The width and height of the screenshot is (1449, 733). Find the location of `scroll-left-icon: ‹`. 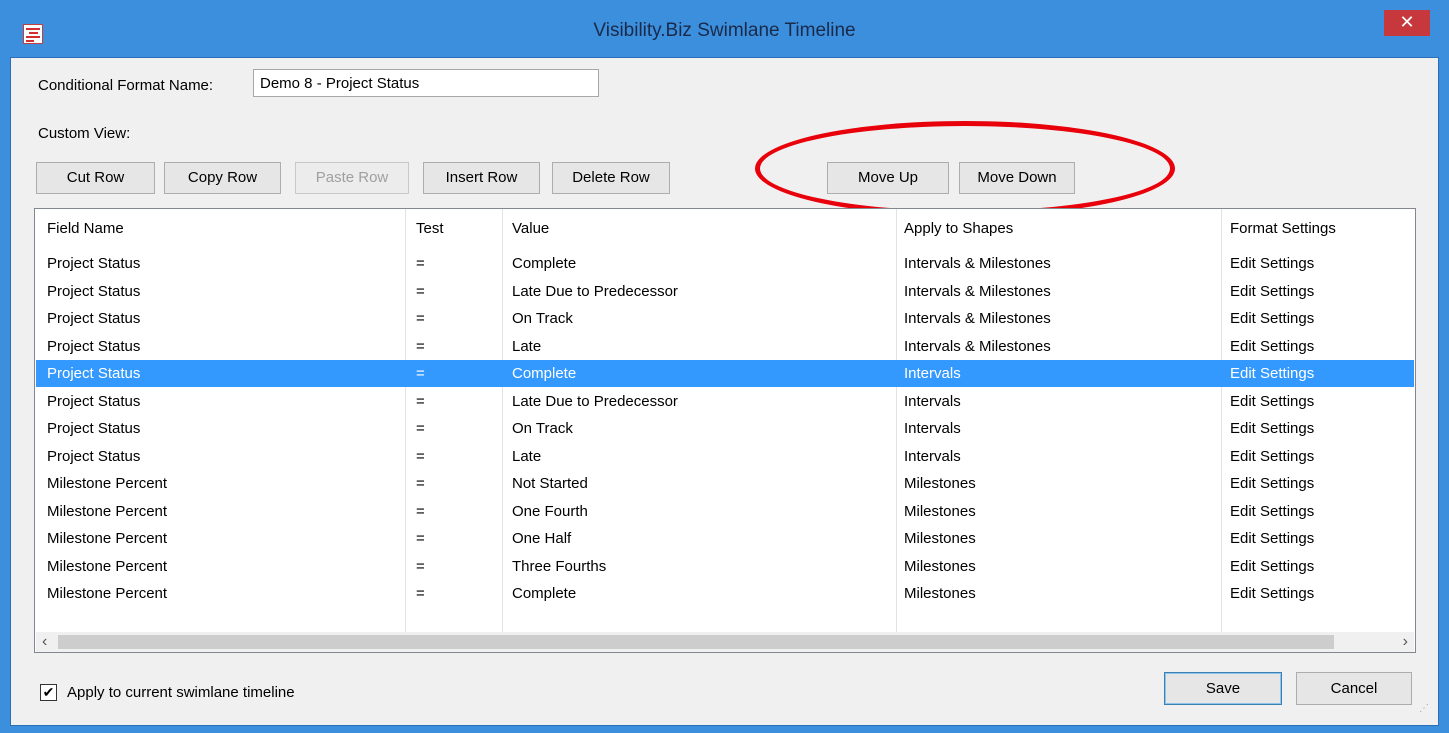

scroll-left-icon: ‹ is located at coordinates (44, 642).